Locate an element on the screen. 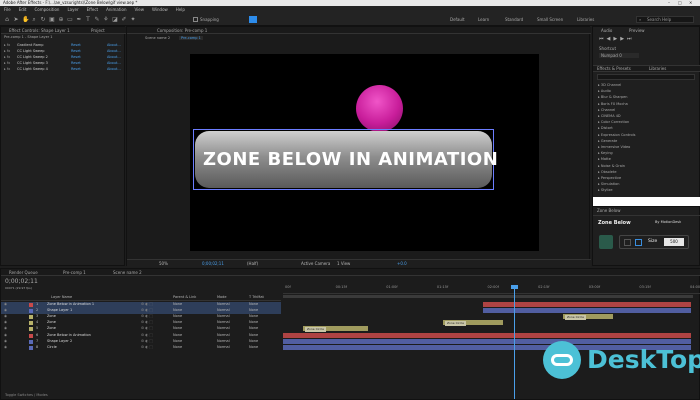  col-trkmat: T TrkMat is located at coordinates (256, 297).